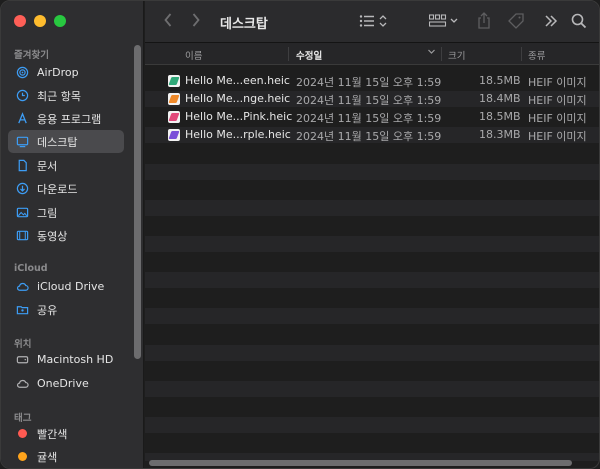 Image resolution: width=600 pixels, height=469 pixels. Describe the element at coordinates (22, 235) in the screenshot. I see `movies-icon` at that location.